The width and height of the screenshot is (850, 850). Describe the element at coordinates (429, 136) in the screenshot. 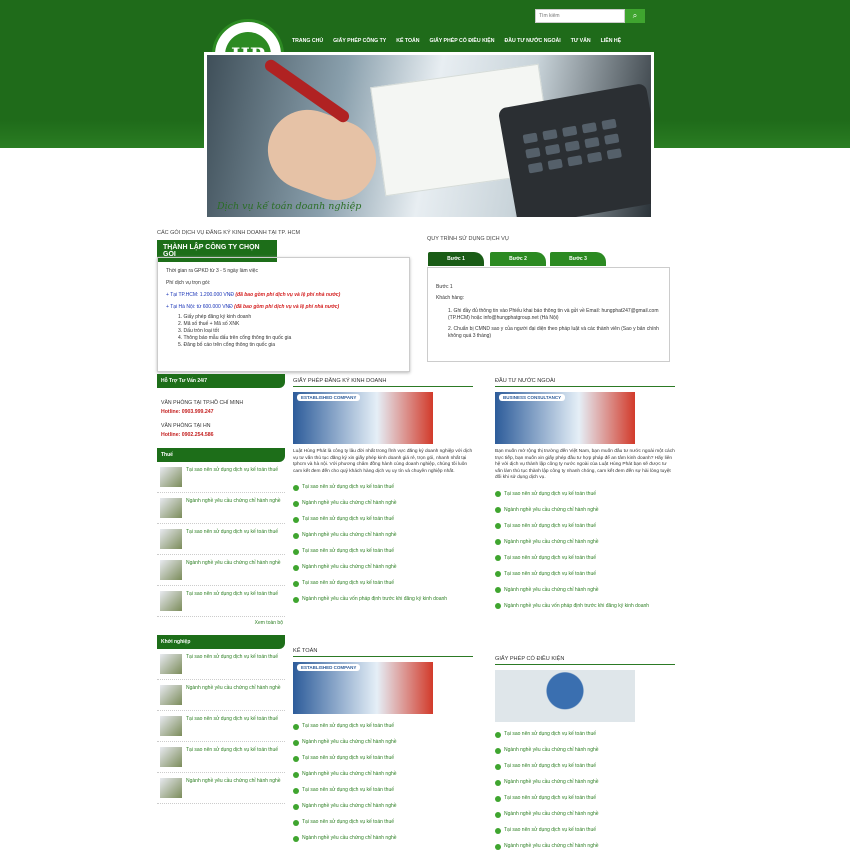

I see `hero-banner: Dịch vụ kế toán doanh nghiệp` at that location.